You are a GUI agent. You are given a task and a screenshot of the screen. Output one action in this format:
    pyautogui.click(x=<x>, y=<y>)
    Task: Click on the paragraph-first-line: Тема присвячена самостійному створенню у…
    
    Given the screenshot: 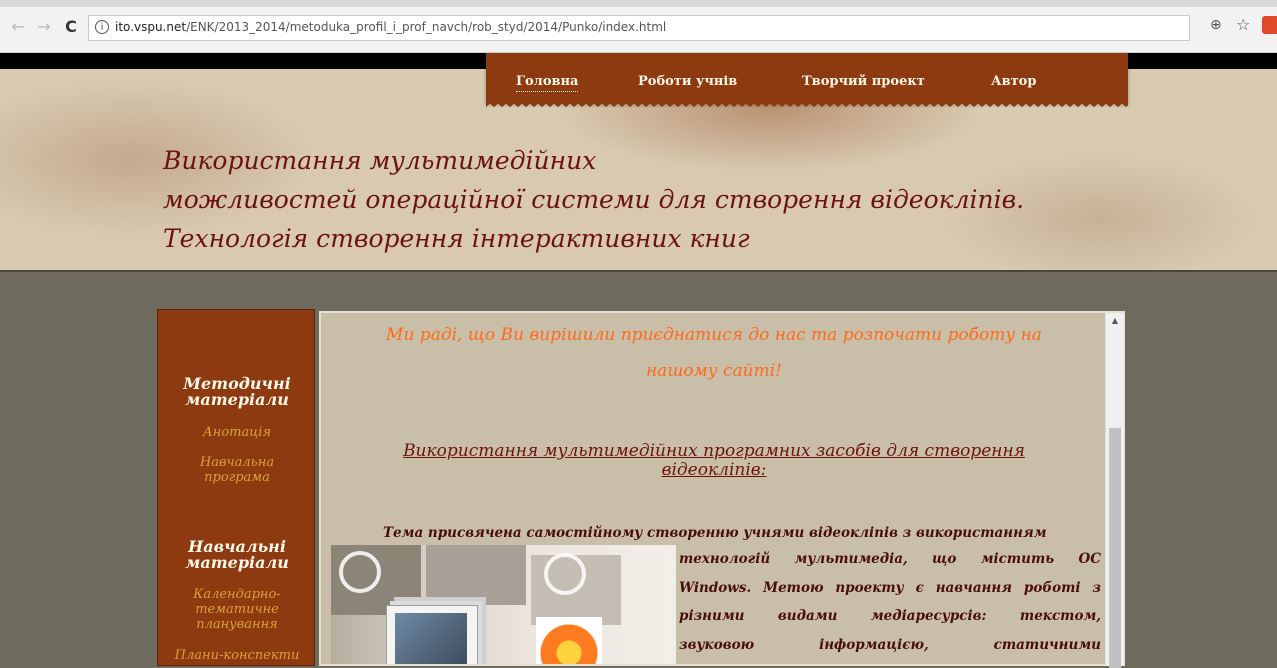 What is the action you would take?
    pyautogui.click(x=715, y=533)
    